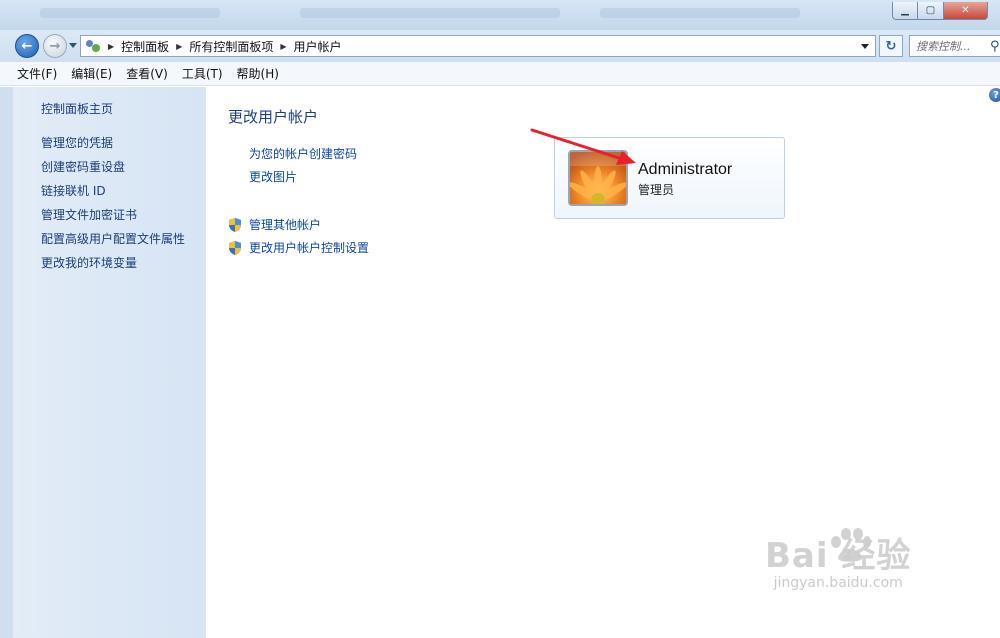 The width and height of the screenshot is (1000, 638). What do you see at coordinates (685, 169) in the screenshot?
I see `account-name: Administrator` at bounding box center [685, 169].